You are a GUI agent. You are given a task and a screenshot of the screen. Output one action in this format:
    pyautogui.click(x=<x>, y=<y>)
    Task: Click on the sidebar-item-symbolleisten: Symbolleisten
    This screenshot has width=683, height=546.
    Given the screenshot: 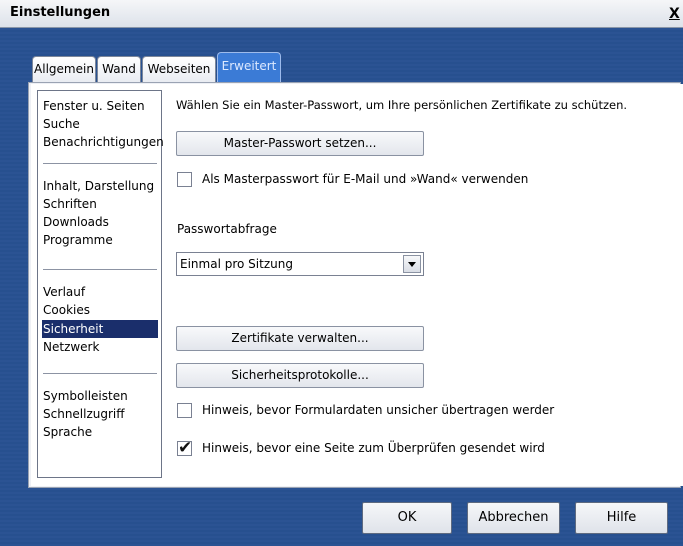 What is the action you would take?
    pyautogui.click(x=85, y=396)
    